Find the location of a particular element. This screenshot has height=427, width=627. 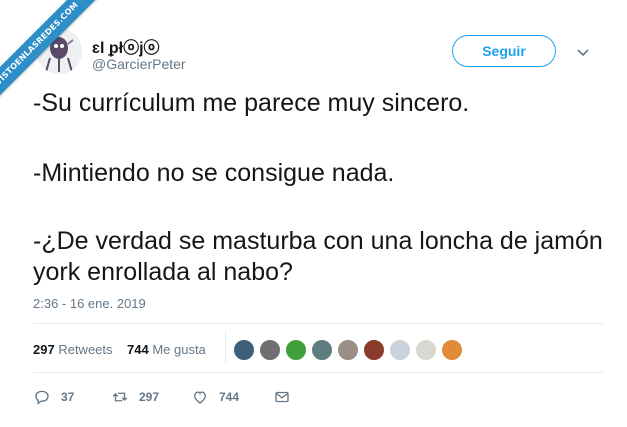

retweets-count: 297 is located at coordinates (44, 349).